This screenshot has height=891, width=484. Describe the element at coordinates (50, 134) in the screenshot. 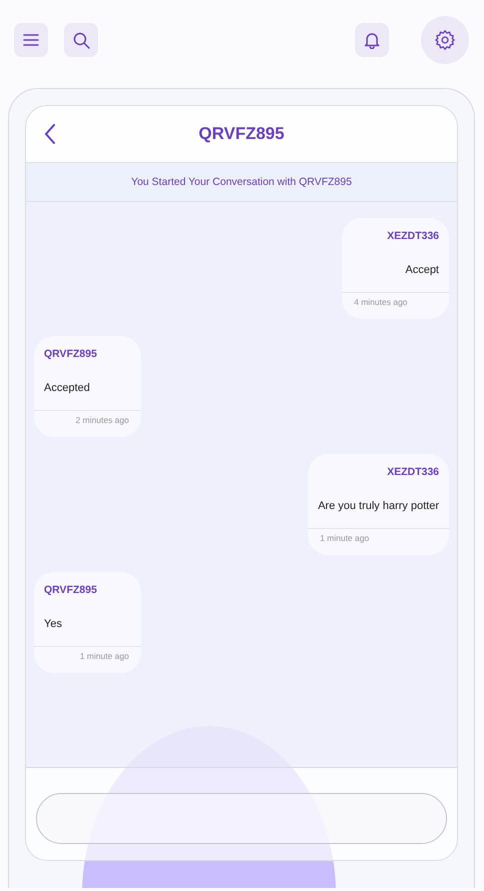

I see `back-icon` at that location.